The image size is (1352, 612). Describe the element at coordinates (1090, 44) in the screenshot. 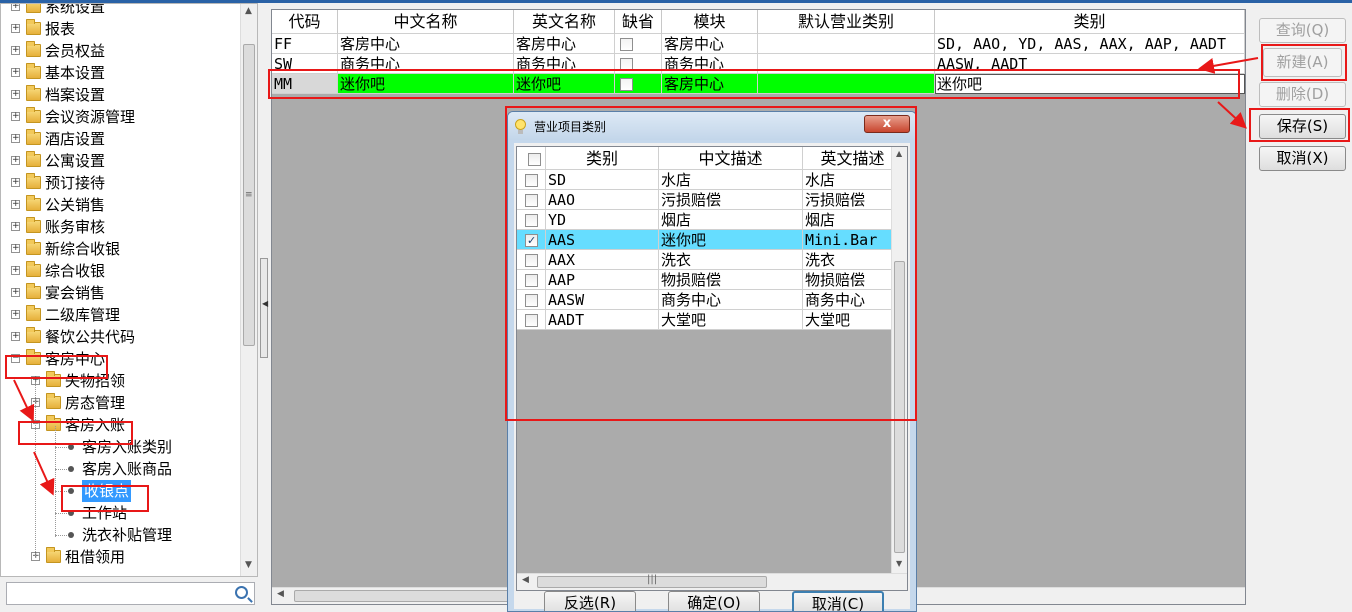

I see `grid-cell-cats: SD, AAO, YD, AAS, AAX, AAP, AADT` at that location.